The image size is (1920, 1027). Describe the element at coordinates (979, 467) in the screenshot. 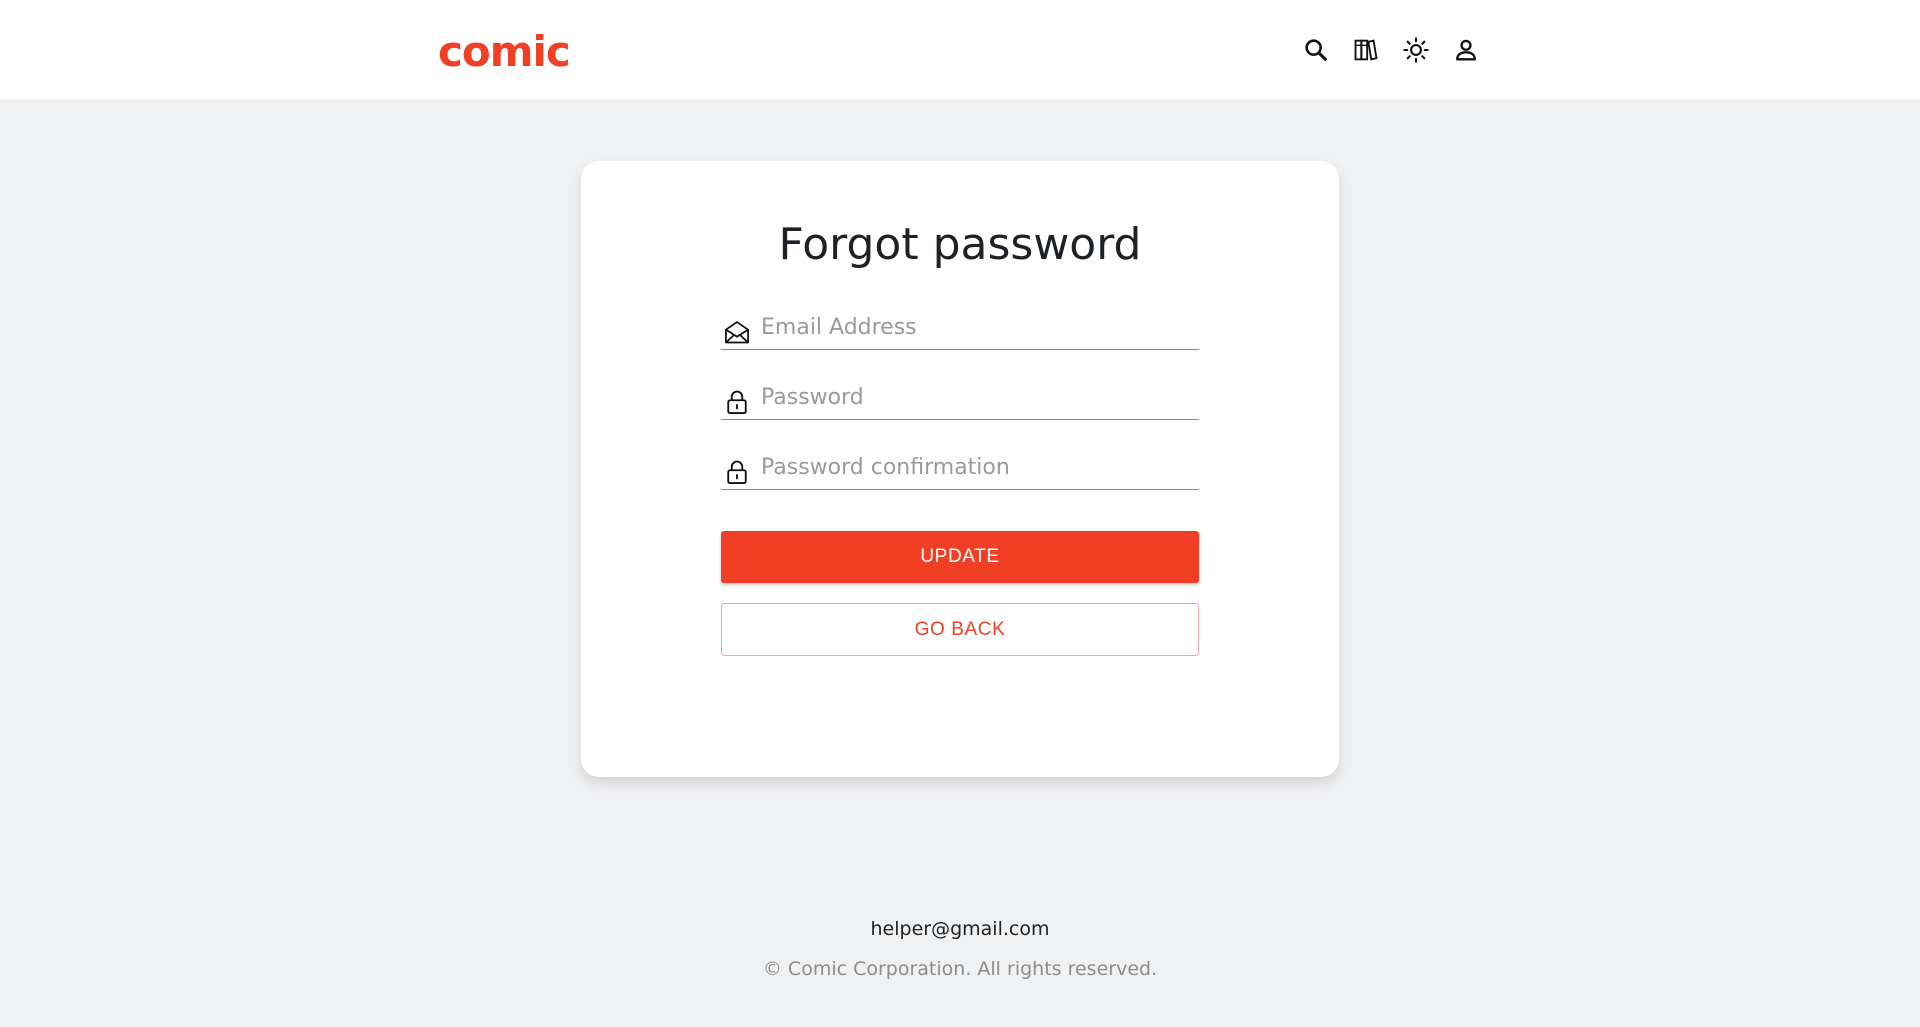

I see `password-confirmation-input` at that location.